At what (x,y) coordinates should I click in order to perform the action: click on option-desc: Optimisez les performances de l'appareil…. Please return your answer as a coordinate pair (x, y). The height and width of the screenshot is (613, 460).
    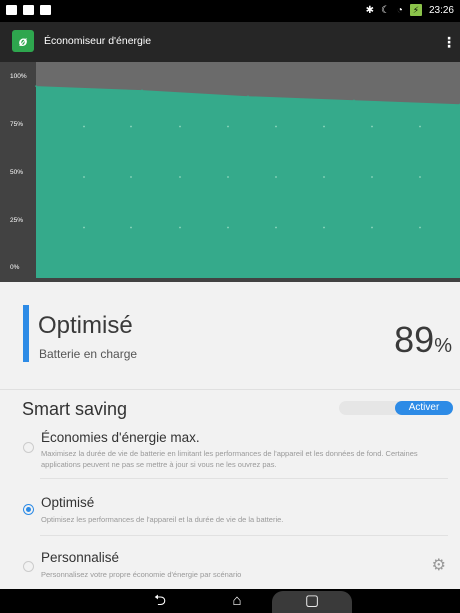
    Looking at the image, I should click on (162, 519).